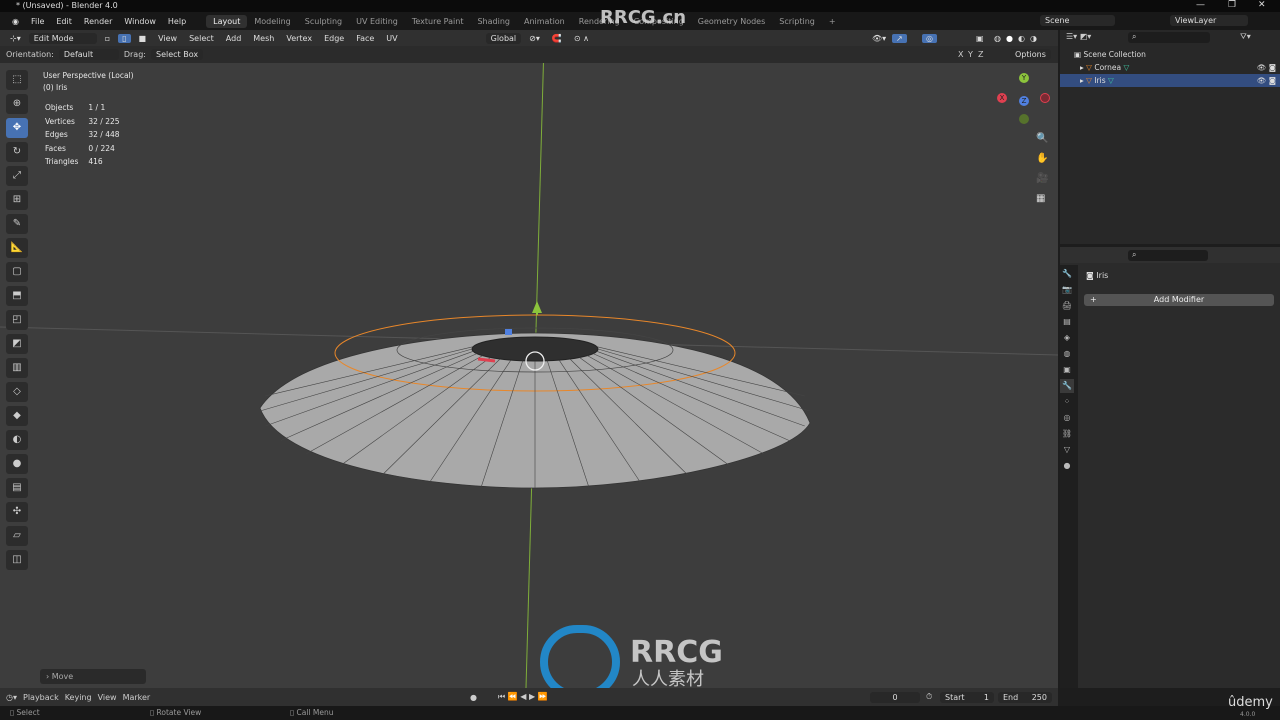 Image resolution: width=1280 pixels, height=720 pixels. Describe the element at coordinates (17, 392) in the screenshot. I see `knife-tool-icon: ◇` at that location.